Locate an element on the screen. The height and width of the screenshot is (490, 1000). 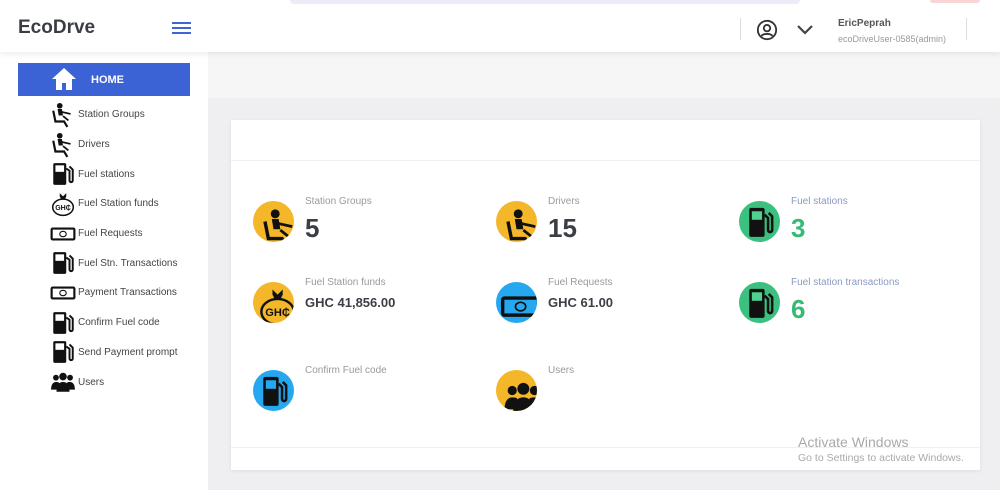
sidebar-item-label: Fuel Stn. Transactions is located at coordinates (128, 263).